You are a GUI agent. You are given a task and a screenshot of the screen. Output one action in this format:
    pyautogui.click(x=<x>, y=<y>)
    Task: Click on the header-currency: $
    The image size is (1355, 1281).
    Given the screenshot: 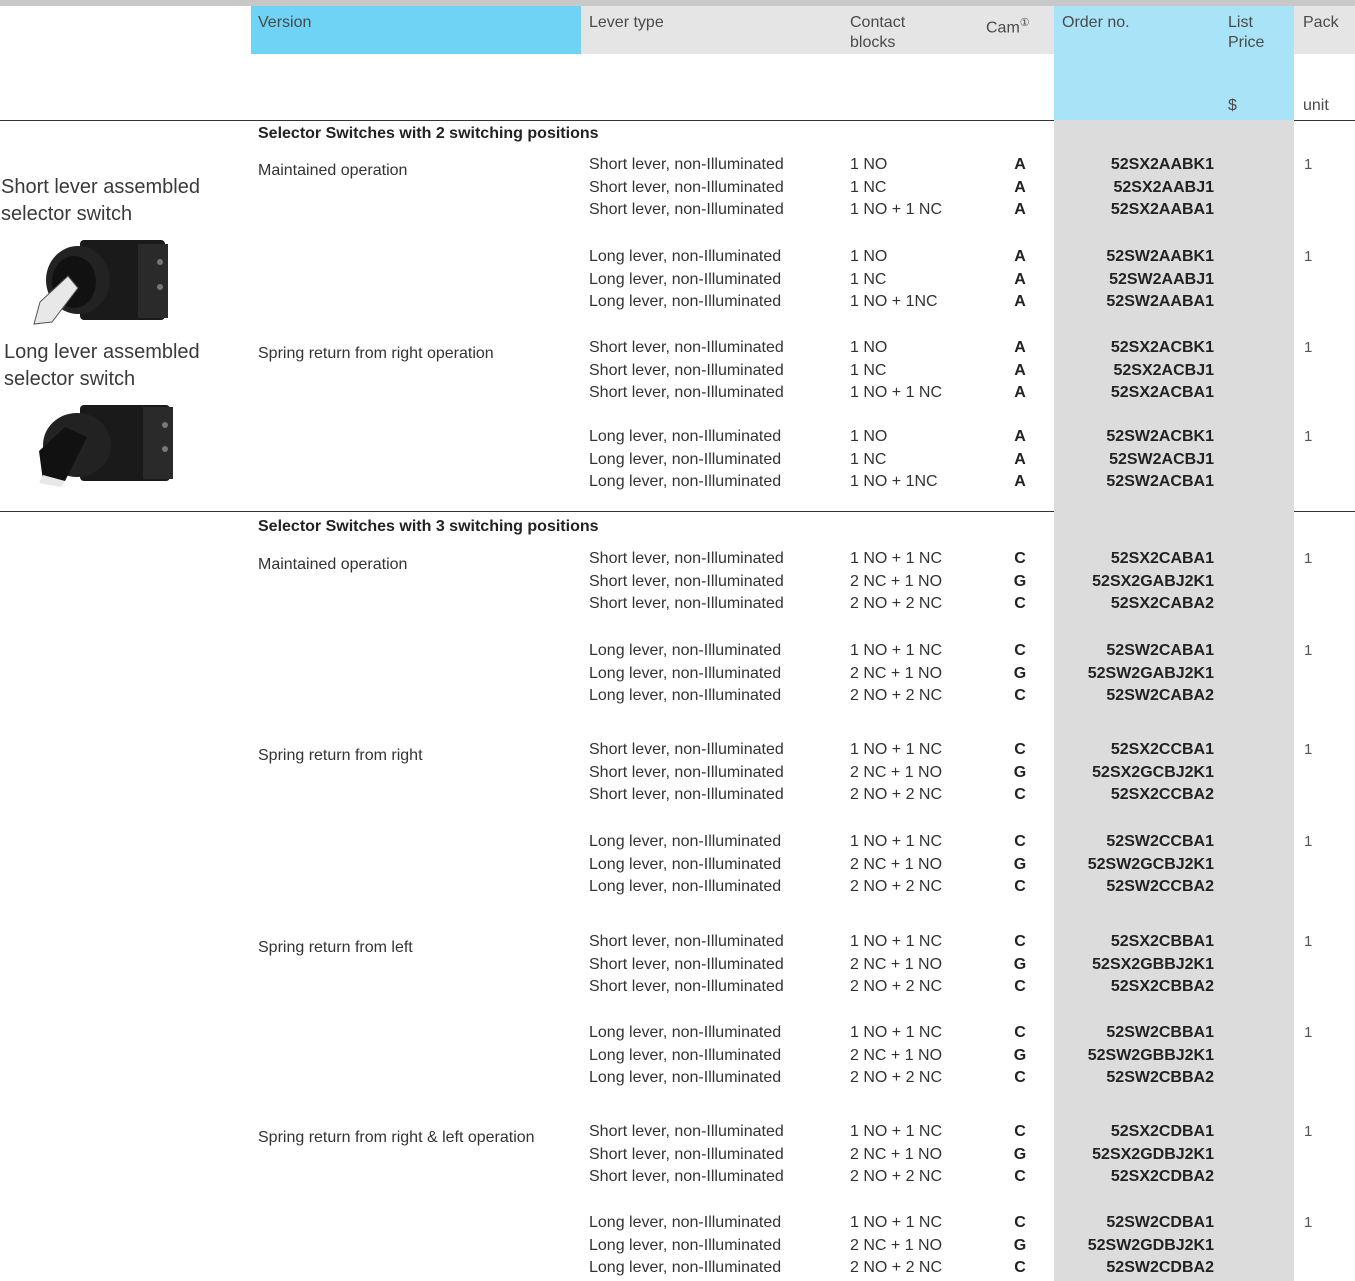 What is the action you would take?
    pyautogui.click(x=1232, y=105)
    